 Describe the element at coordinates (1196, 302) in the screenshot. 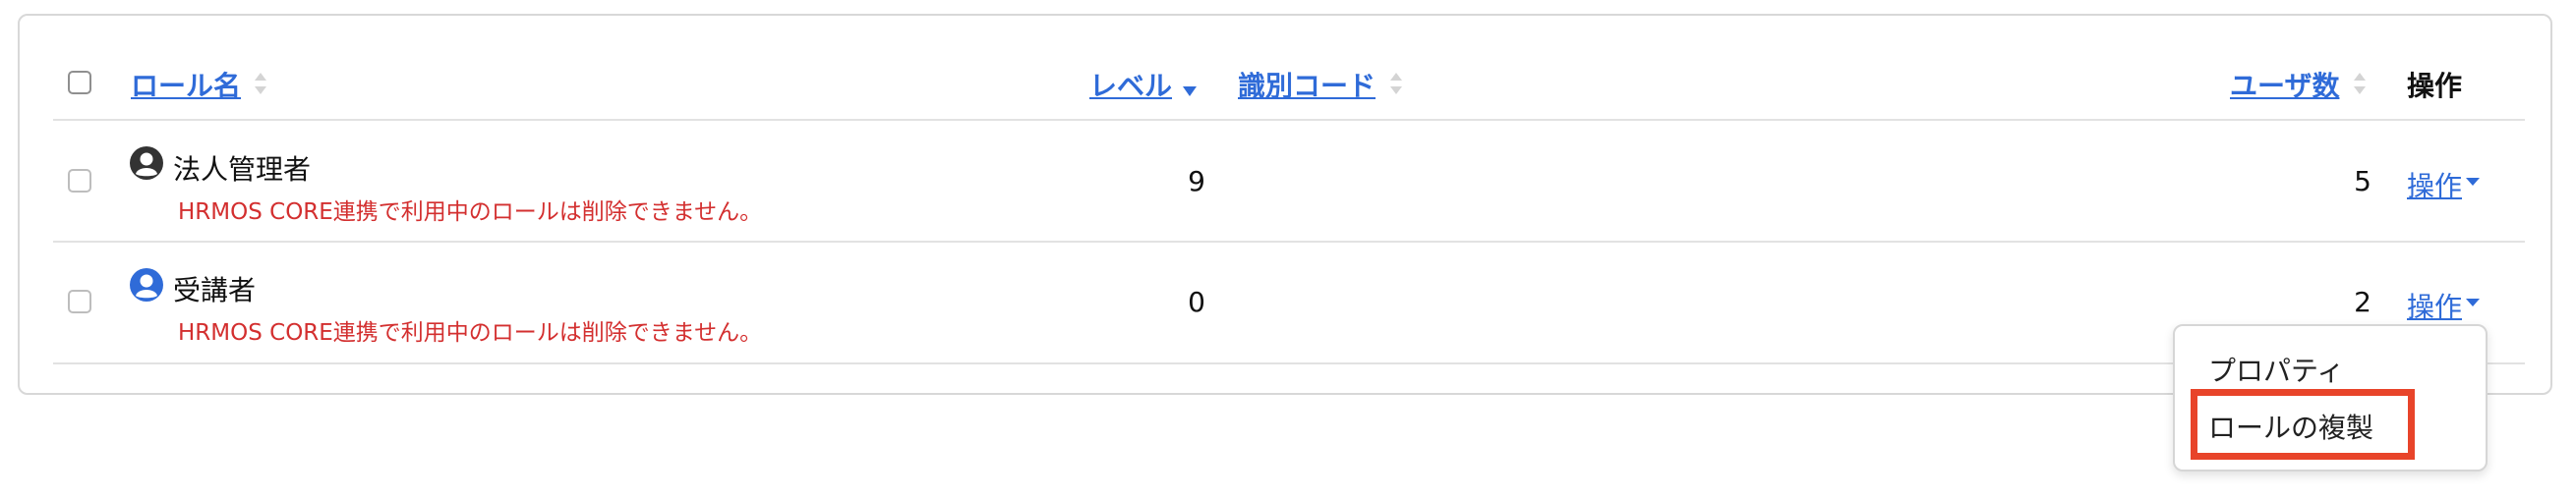

I see `level-value: 0` at that location.